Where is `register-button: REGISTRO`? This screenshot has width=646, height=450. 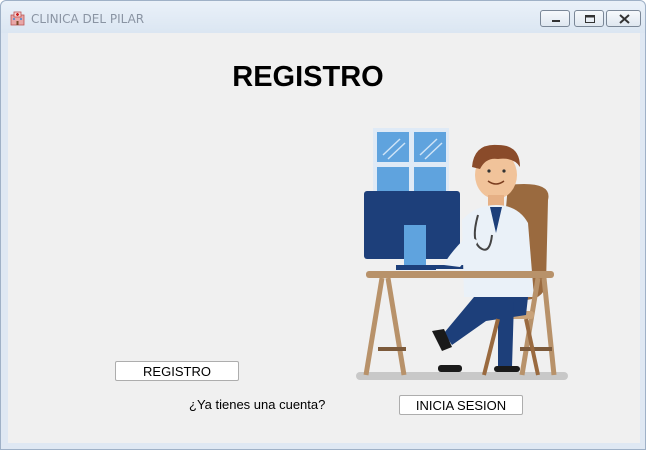 register-button: REGISTRO is located at coordinates (177, 371).